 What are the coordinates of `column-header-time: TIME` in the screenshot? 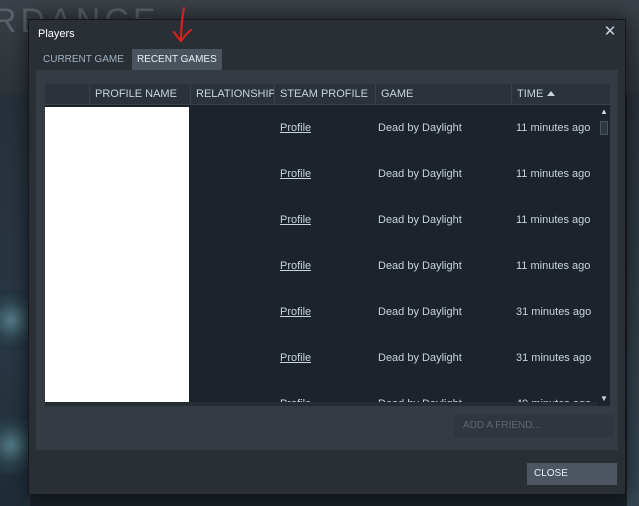 It's located at (560, 94).